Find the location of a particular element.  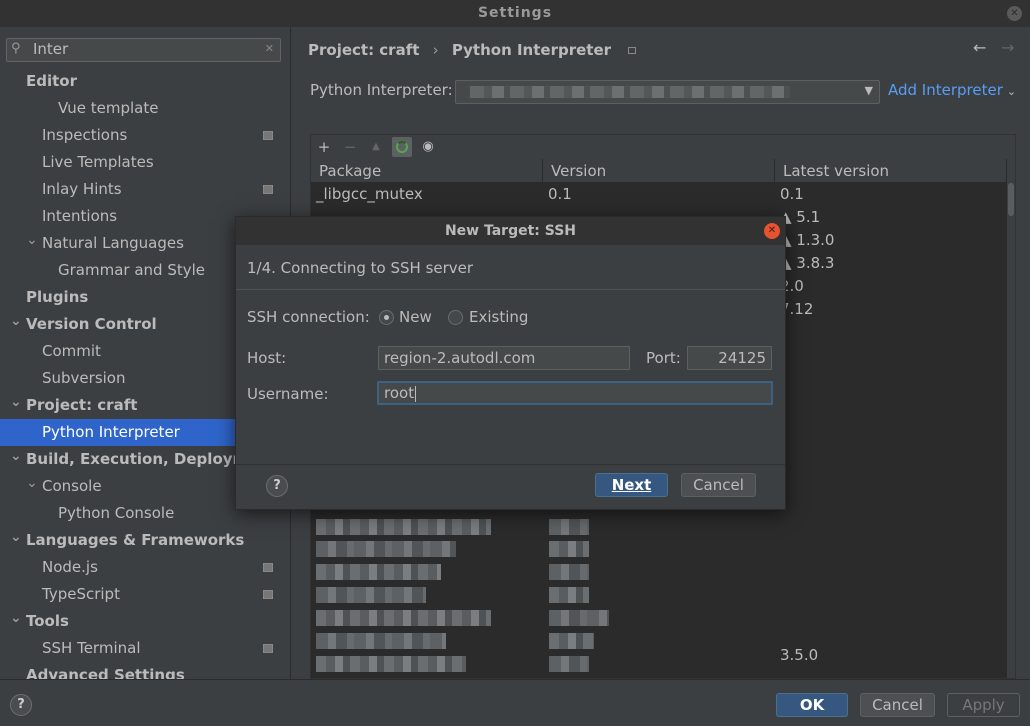

sidebar-item-vue-template: Vue template is located at coordinates (145, 108).